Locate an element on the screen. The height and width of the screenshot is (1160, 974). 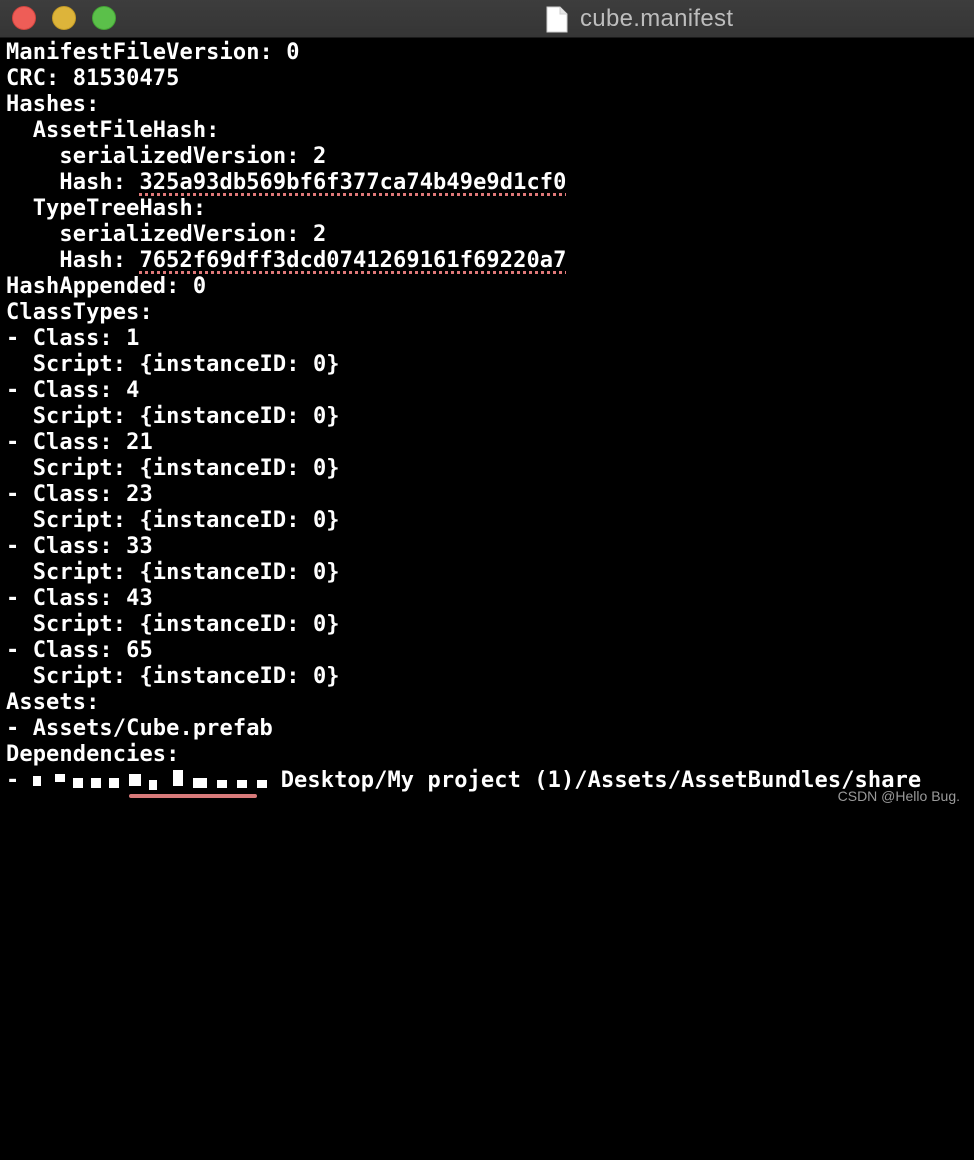
text-line: ClassTypes: is located at coordinates (79, 312).